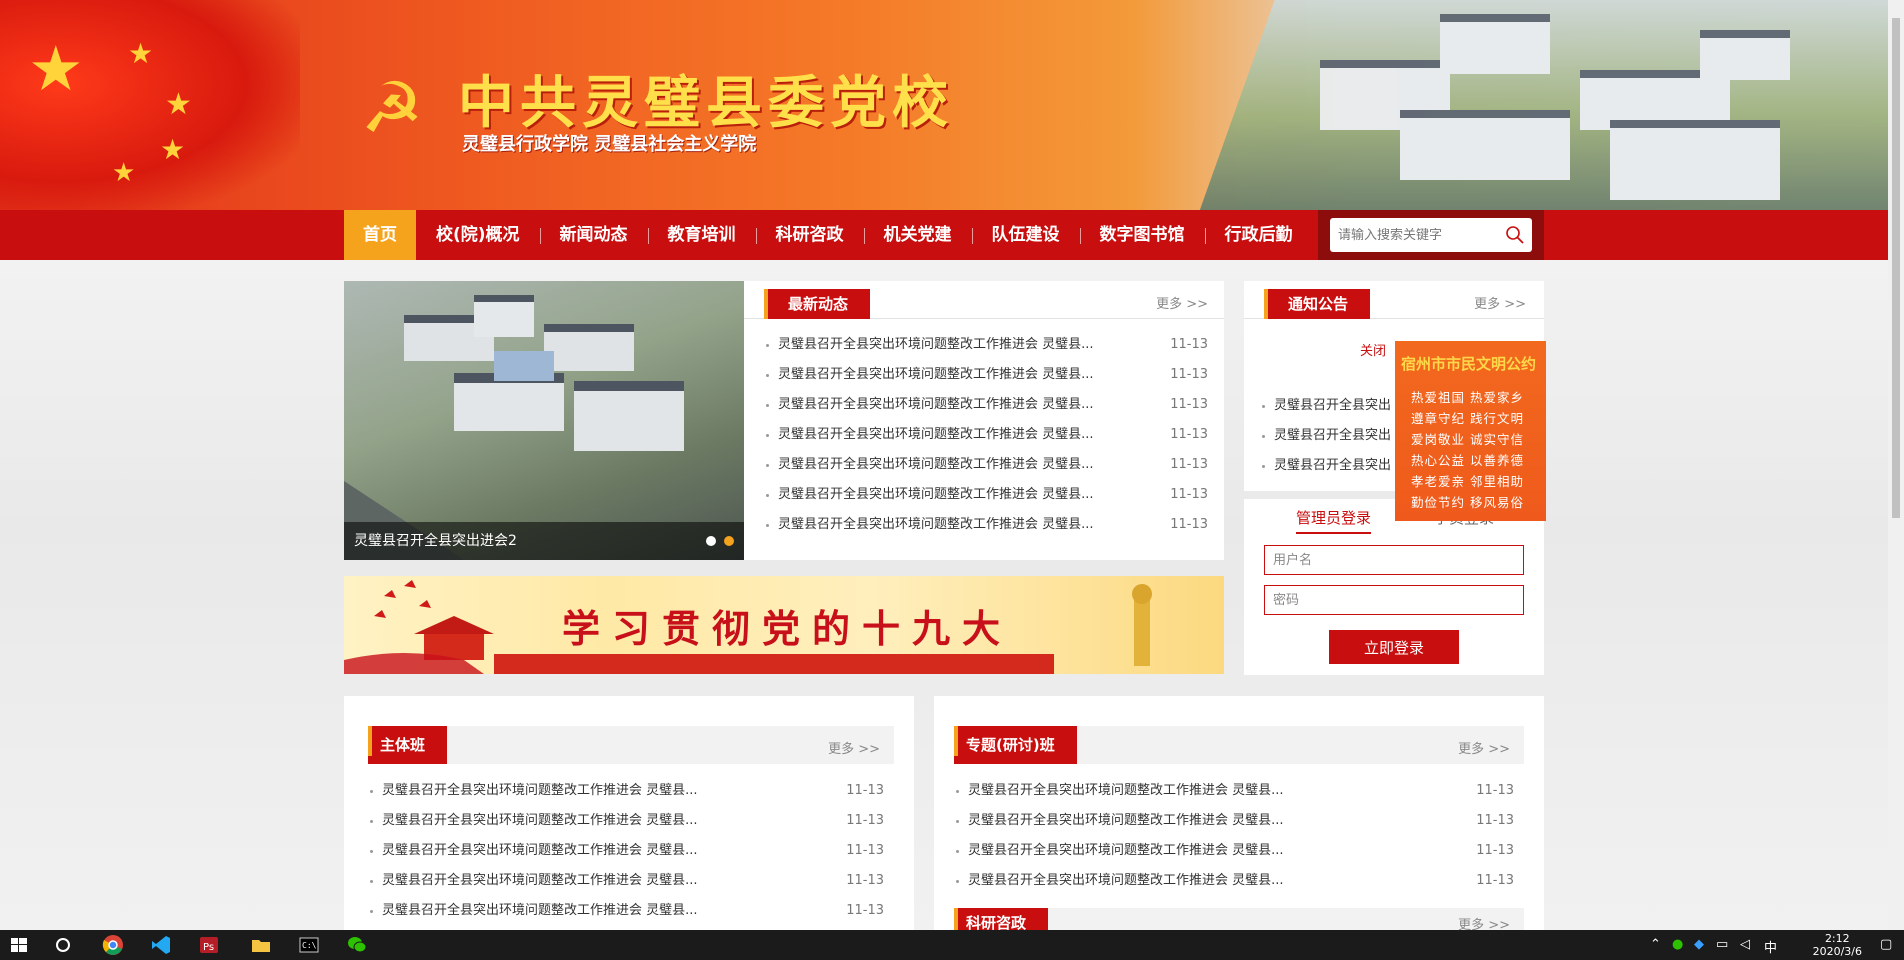 This screenshot has width=1904, height=960. What do you see at coordinates (1394, 560) in the screenshot?
I see `username-field` at bounding box center [1394, 560].